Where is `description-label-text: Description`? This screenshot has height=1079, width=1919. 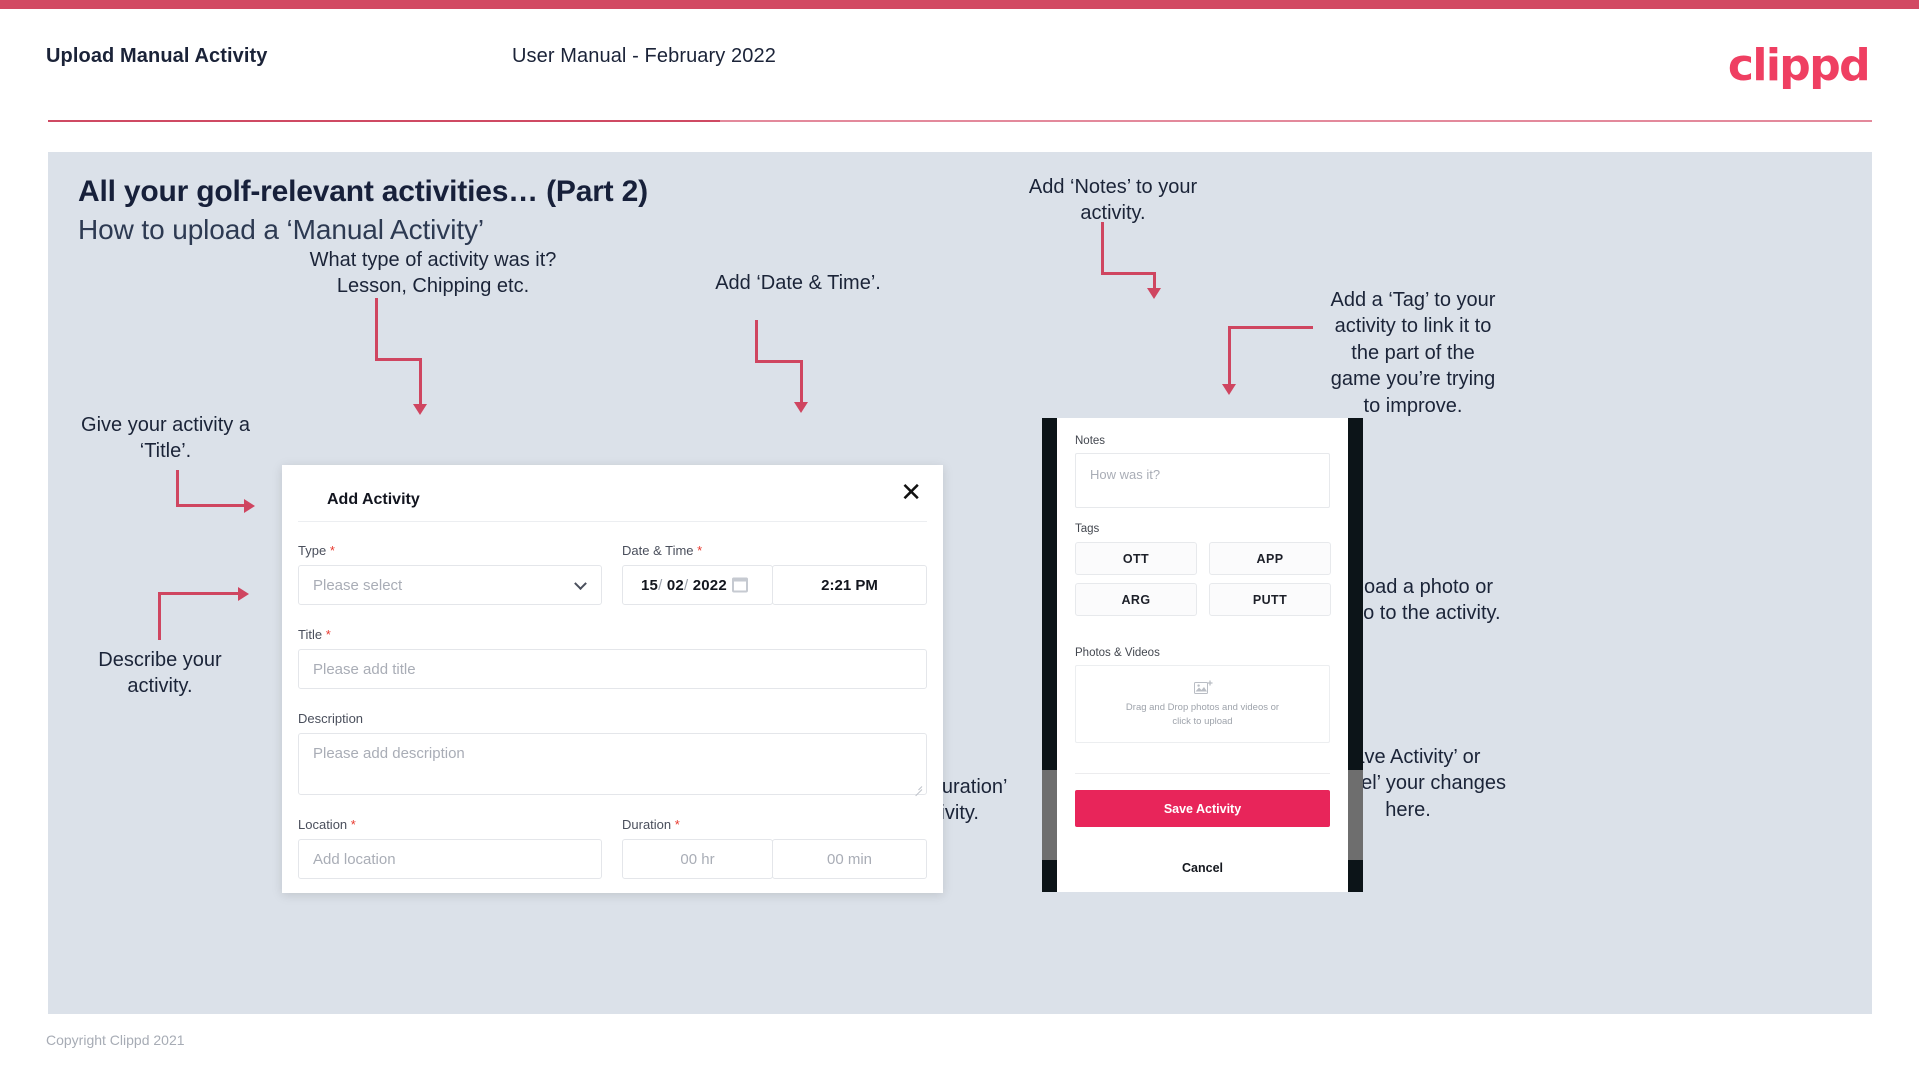 description-label-text: Description is located at coordinates (331, 718).